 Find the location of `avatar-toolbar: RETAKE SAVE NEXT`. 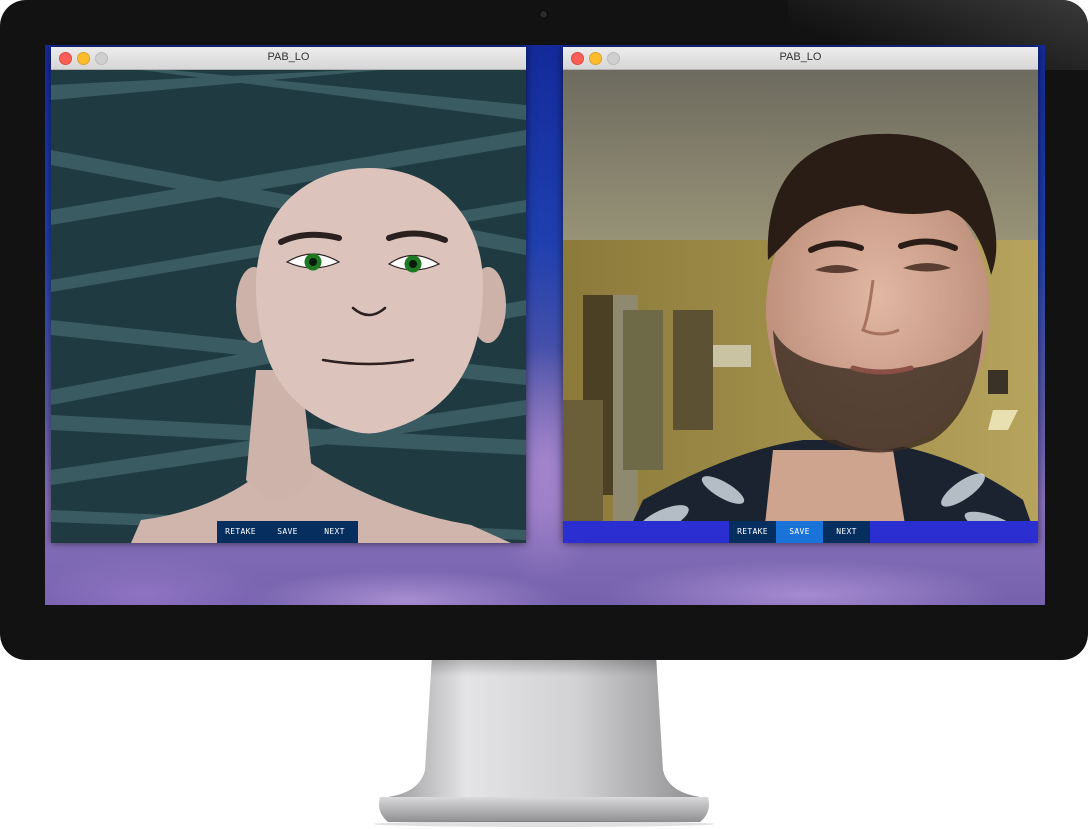

avatar-toolbar: RETAKE SAVE NEXT is located at coordinates (287, 532).